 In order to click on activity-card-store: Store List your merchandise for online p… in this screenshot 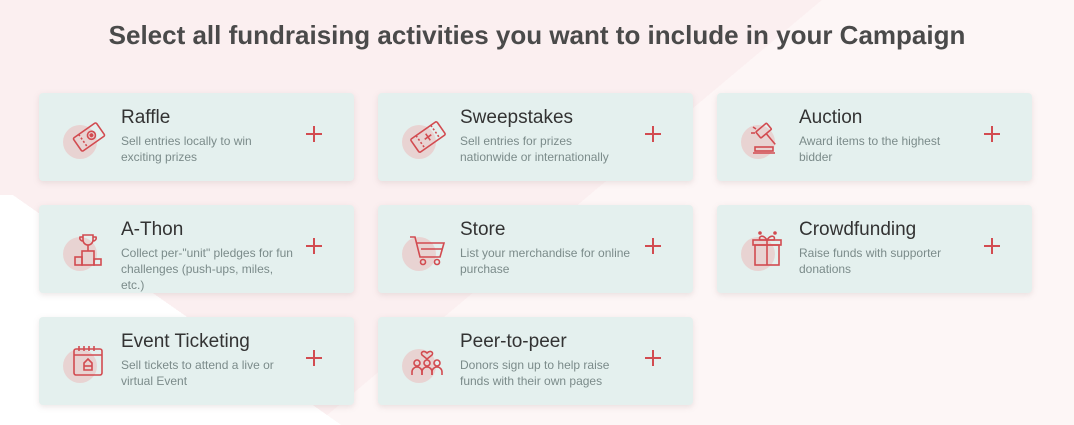, I will do `click(535, 249)`.